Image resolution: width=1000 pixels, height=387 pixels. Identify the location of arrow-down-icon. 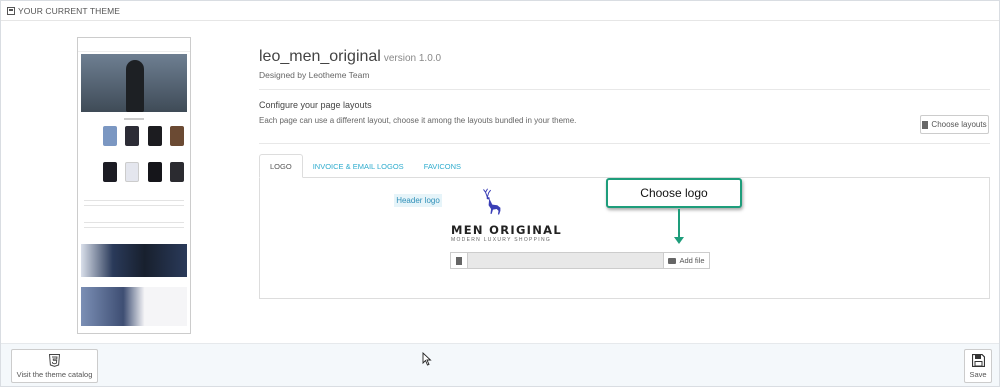
(679, 240).